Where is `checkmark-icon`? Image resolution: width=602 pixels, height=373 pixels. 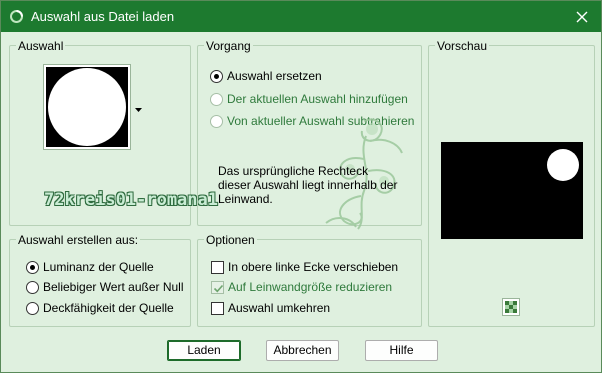
checkmark-icon is located at coordinates (218, 288).